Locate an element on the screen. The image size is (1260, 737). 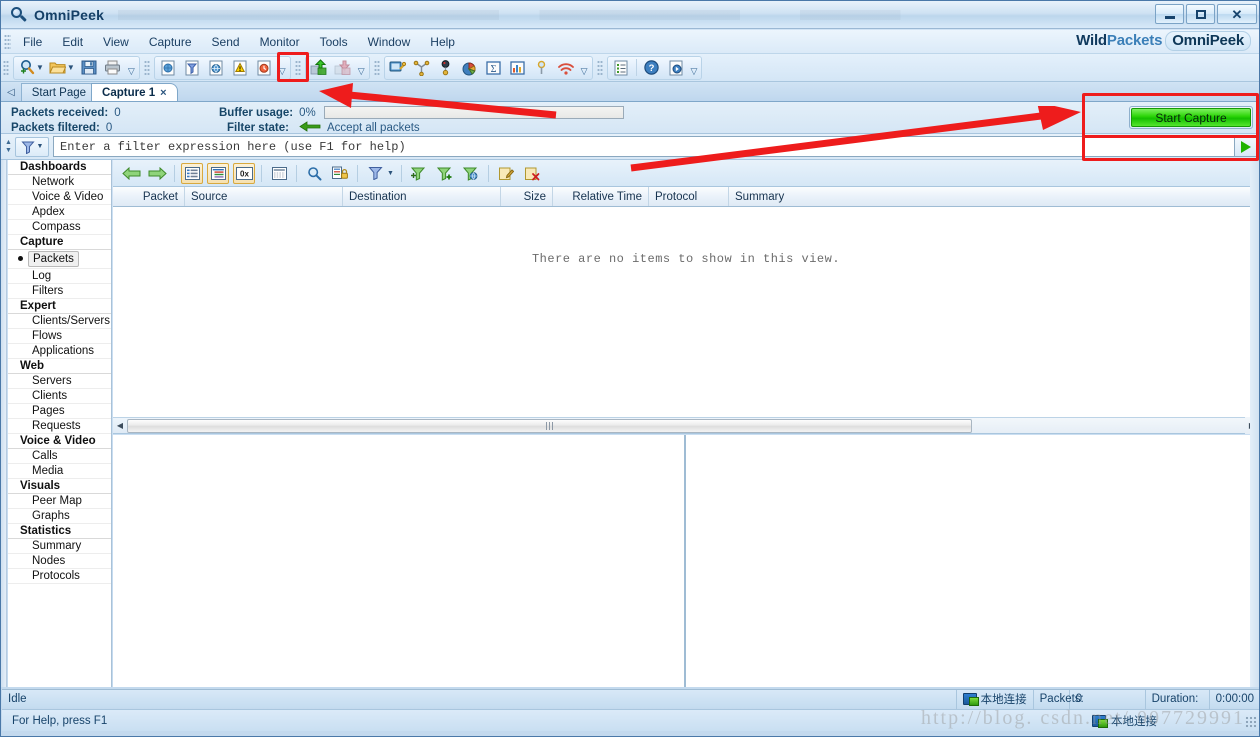
menu-item-tools: Tools is located at coordinates (334, 42).